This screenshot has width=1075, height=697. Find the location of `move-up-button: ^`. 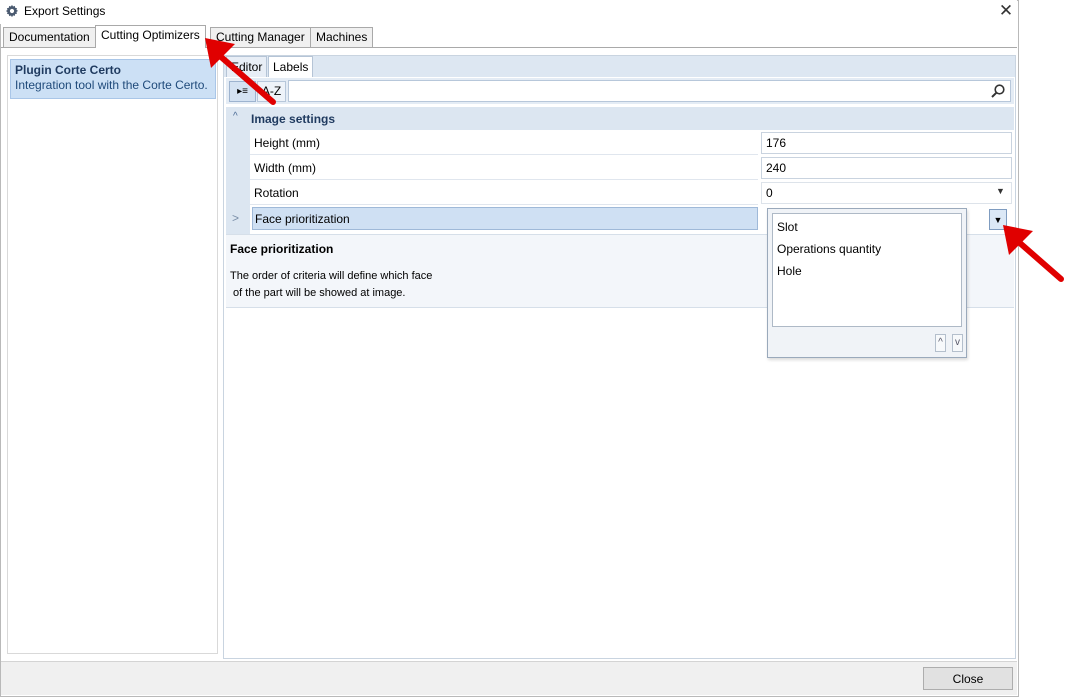

move-up-button: ^ is located at coordinates (940, 343).